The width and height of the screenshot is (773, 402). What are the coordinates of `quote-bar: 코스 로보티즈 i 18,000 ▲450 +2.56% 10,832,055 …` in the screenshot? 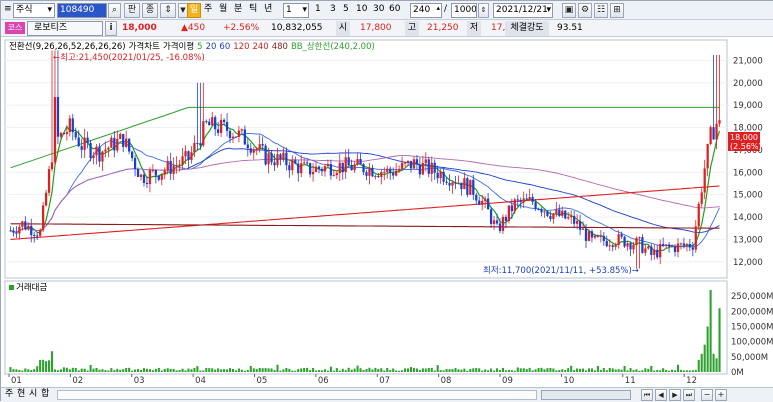 It's located at (387, 28).